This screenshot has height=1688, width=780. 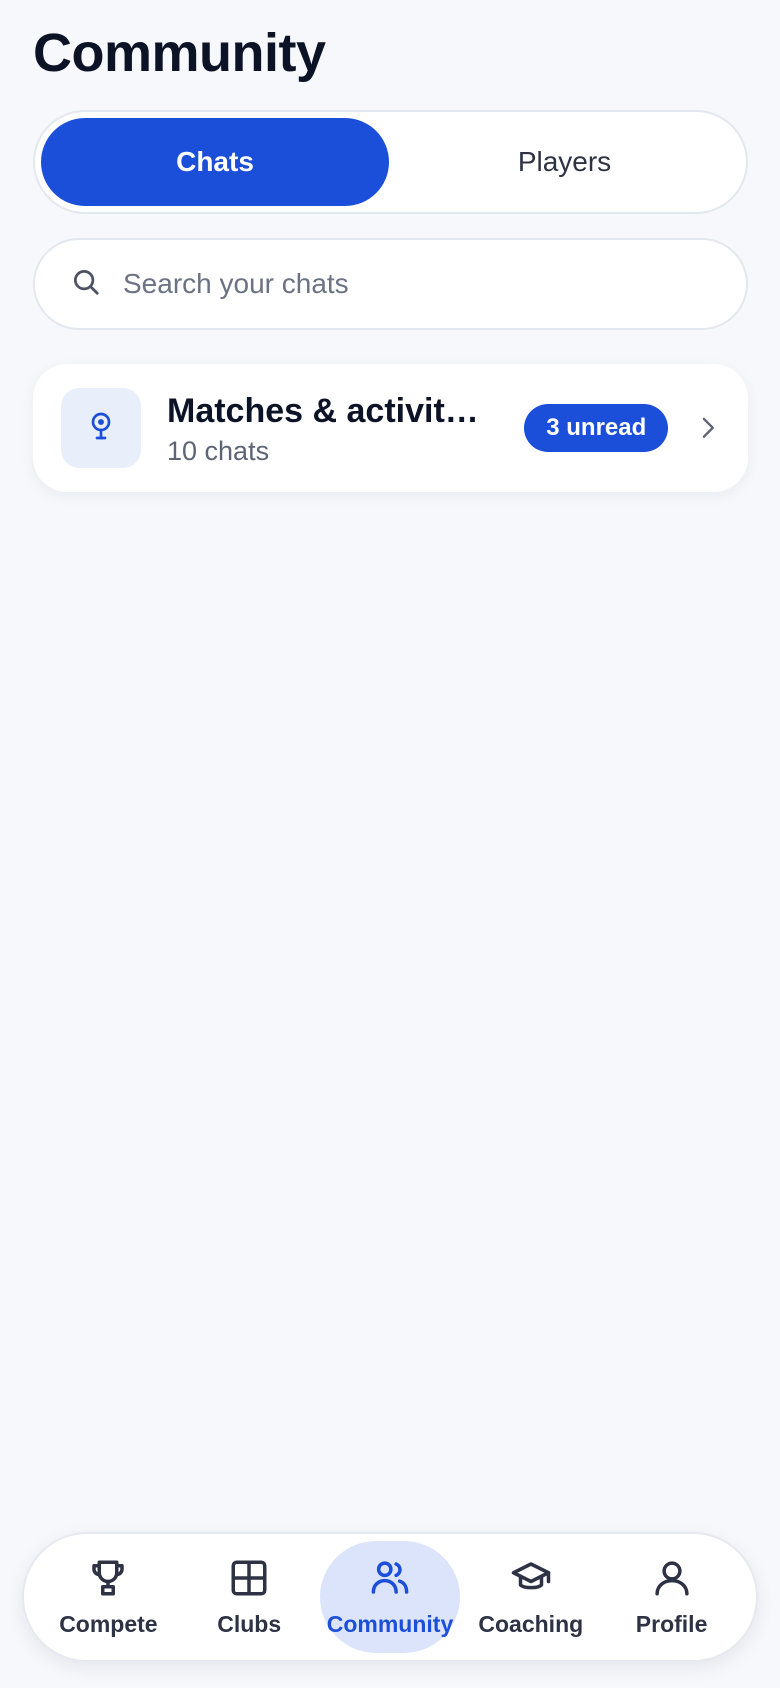 I want to click on nav-coaching: Coaching, so click(x=530, y=1597).